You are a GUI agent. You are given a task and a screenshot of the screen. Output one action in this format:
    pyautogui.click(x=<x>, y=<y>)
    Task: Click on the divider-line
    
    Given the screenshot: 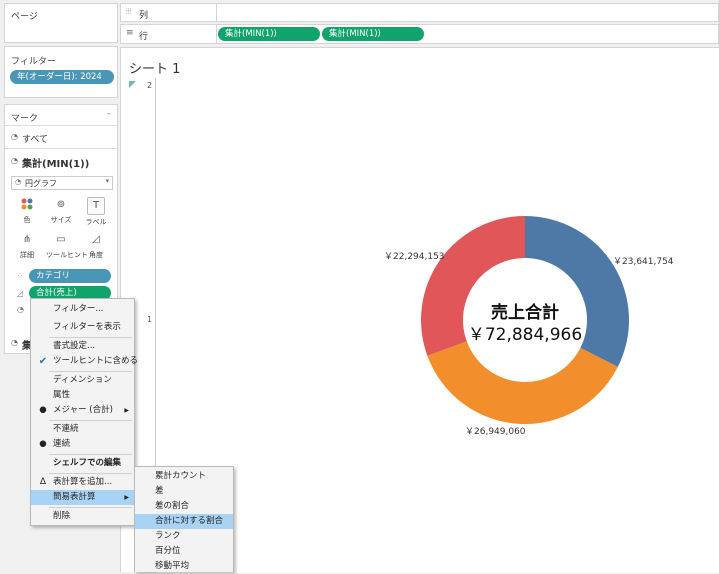 What is the action you would take?
    pyautogui.click(x=61, y=148)
    